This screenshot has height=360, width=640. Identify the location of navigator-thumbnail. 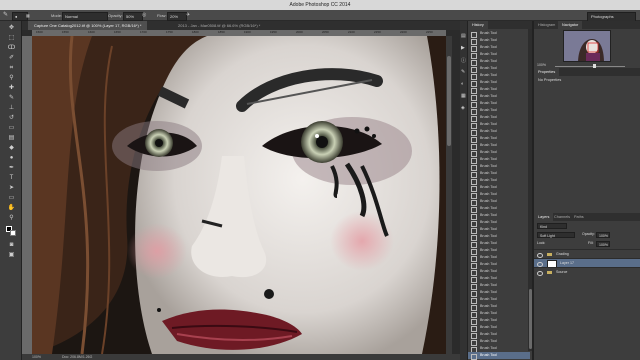
(587, 46).